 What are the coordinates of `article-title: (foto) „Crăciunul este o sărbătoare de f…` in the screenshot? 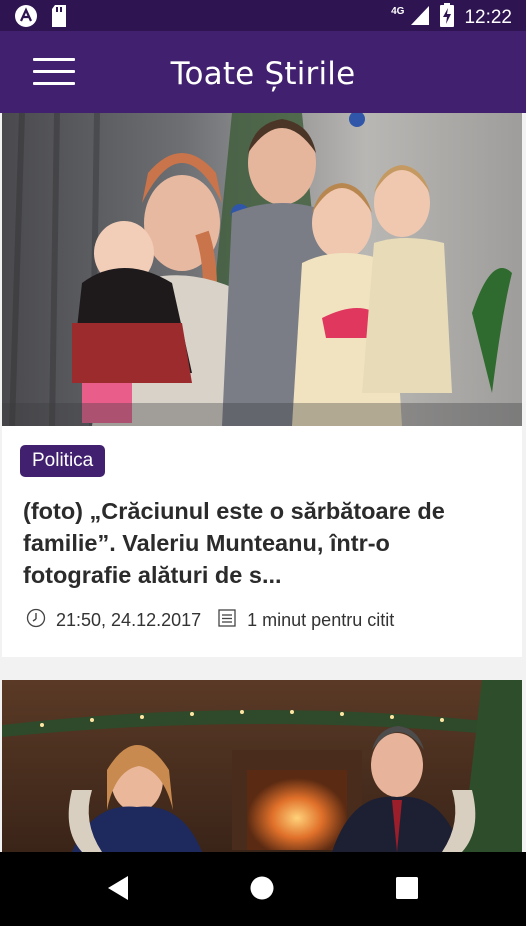 It's located at (258, 543).